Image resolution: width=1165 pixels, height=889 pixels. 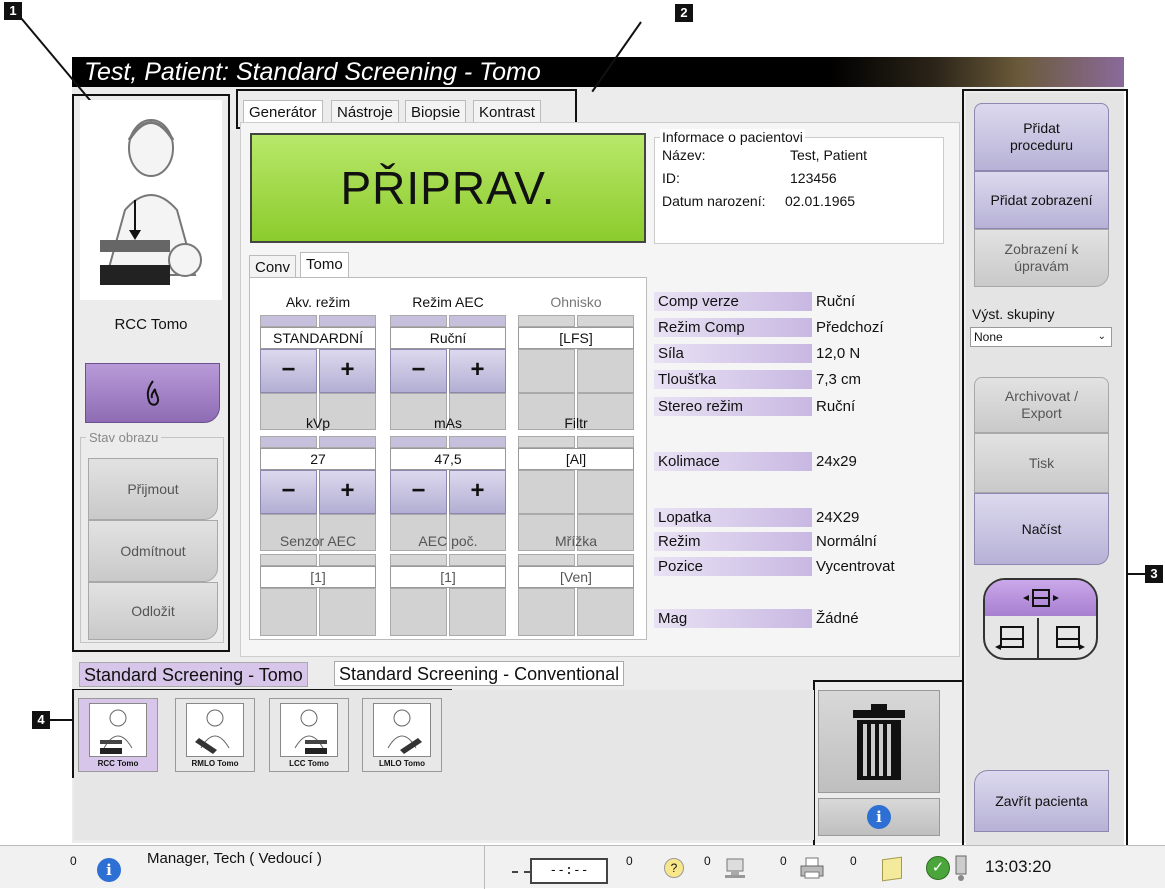 What do you see at coordinates (347, 492) in the screenshot?
I see `kvp-plus-button: +` at bounding box center [347, 492].